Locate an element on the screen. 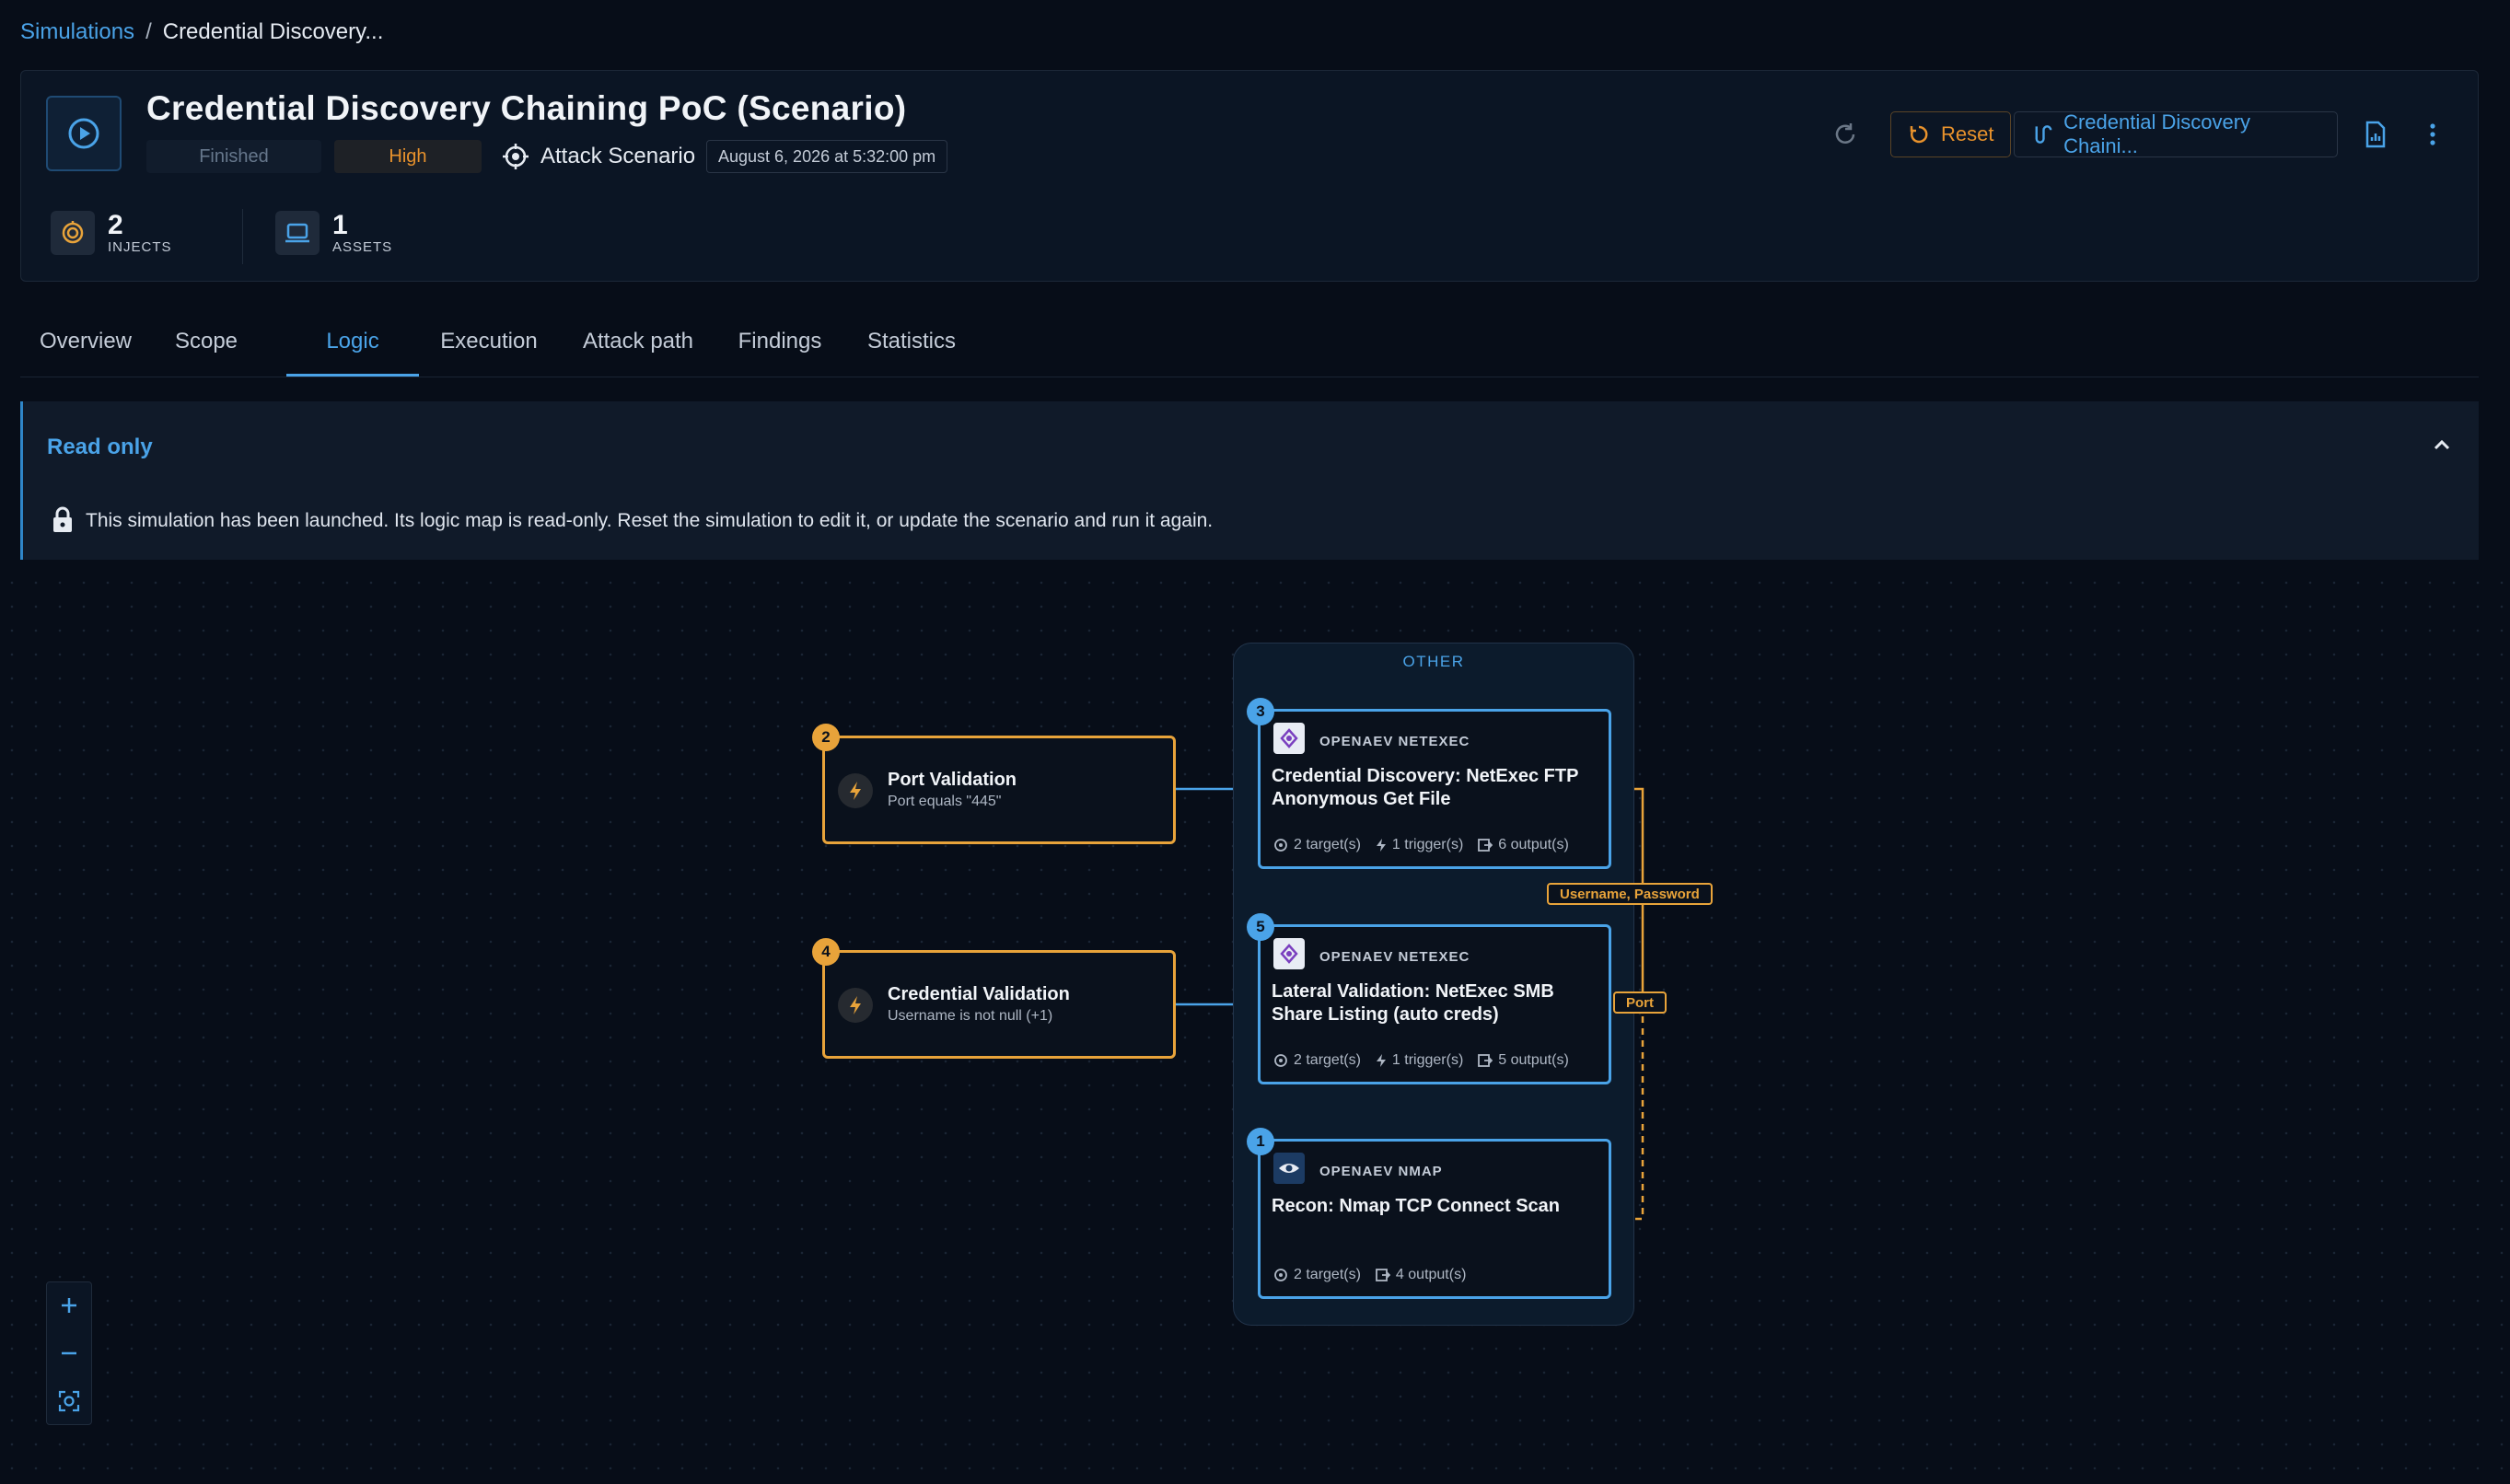  plus-icon is located at coordinates (69, 1305).